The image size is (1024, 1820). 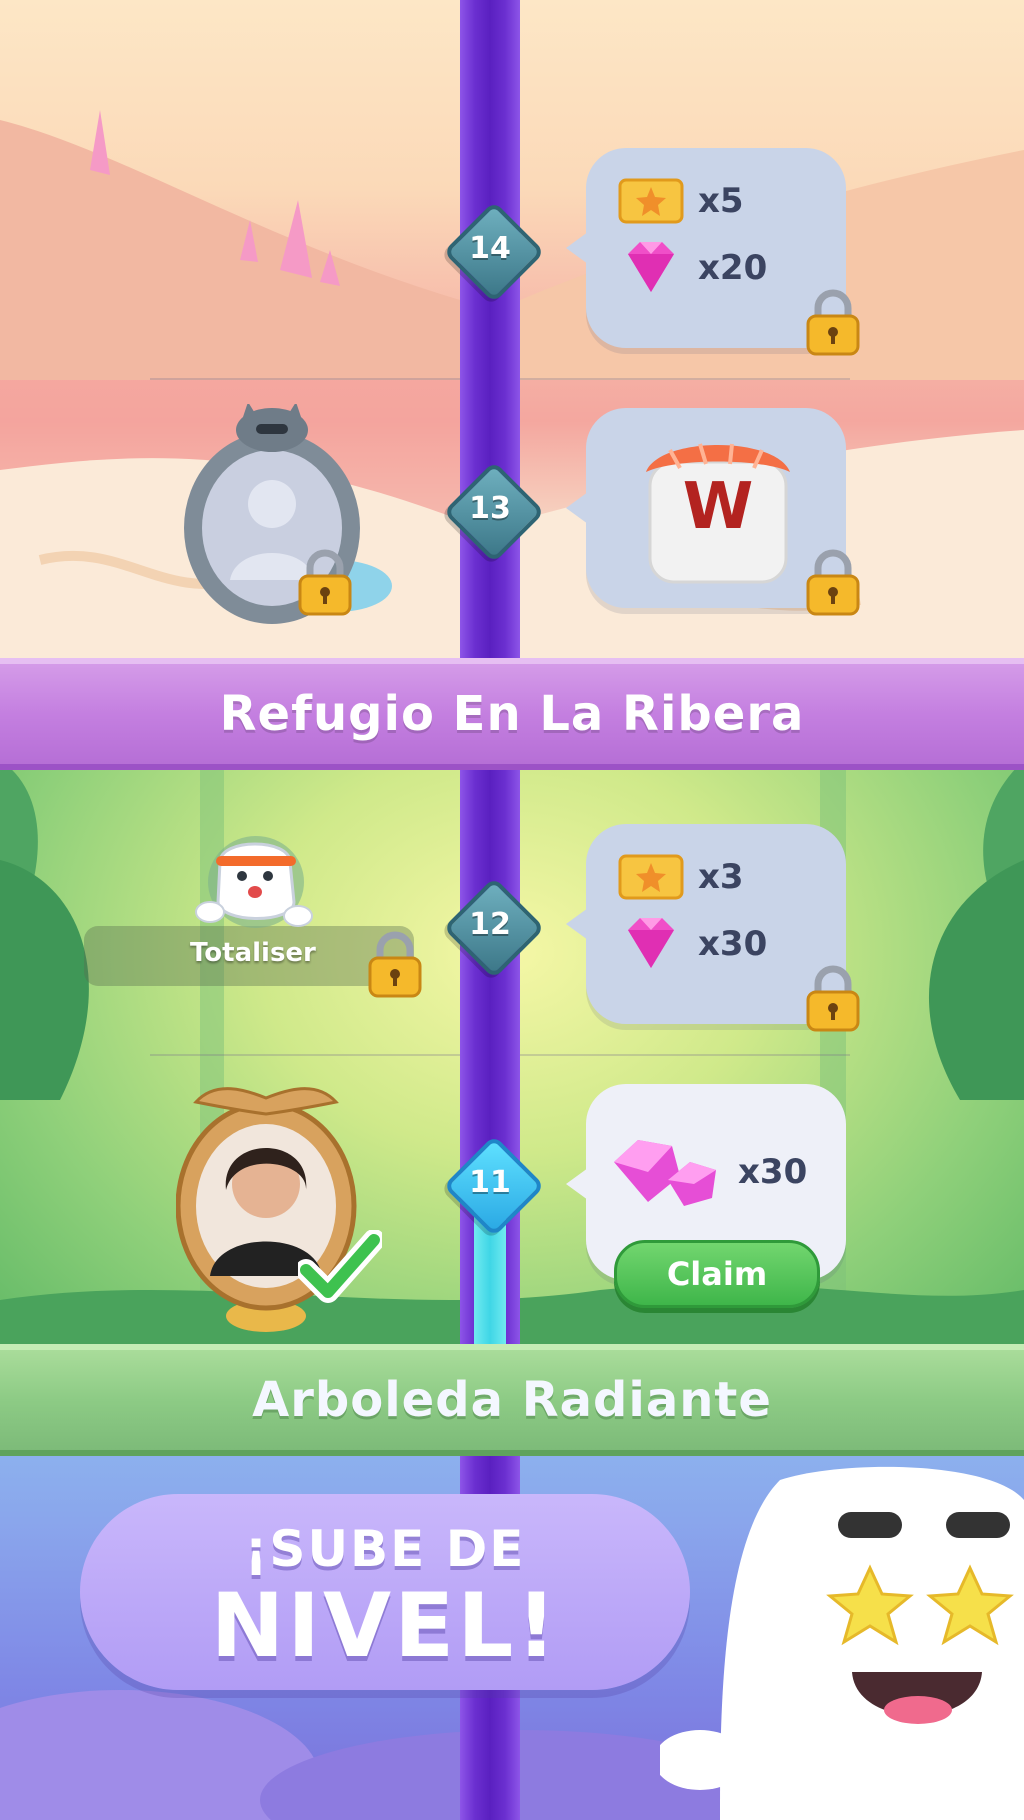 I want to click on gem-pile-icon, so click(x=665, y=1173).